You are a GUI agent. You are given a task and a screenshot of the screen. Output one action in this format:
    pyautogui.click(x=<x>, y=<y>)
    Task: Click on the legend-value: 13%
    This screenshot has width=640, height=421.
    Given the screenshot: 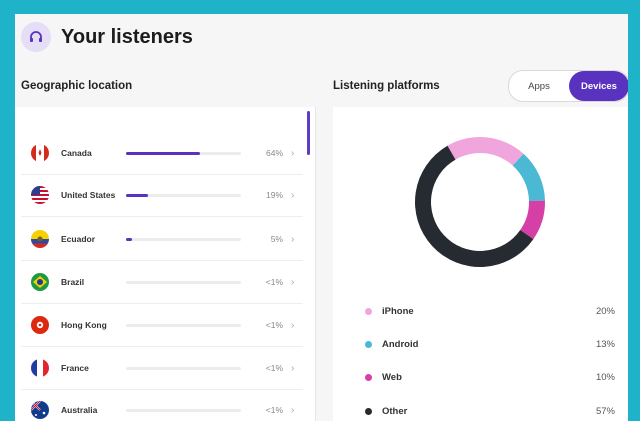 What is the action you would take?
    pyautogui.click(x=605, y=344)
    